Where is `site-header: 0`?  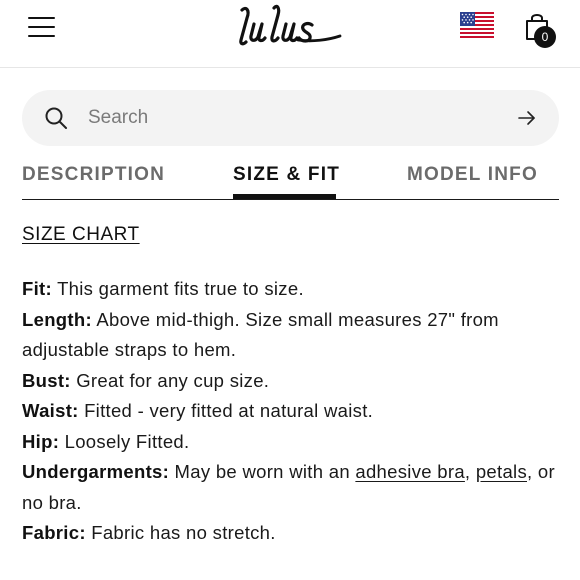 site-header: 0 is located at coordinates (290, 34).